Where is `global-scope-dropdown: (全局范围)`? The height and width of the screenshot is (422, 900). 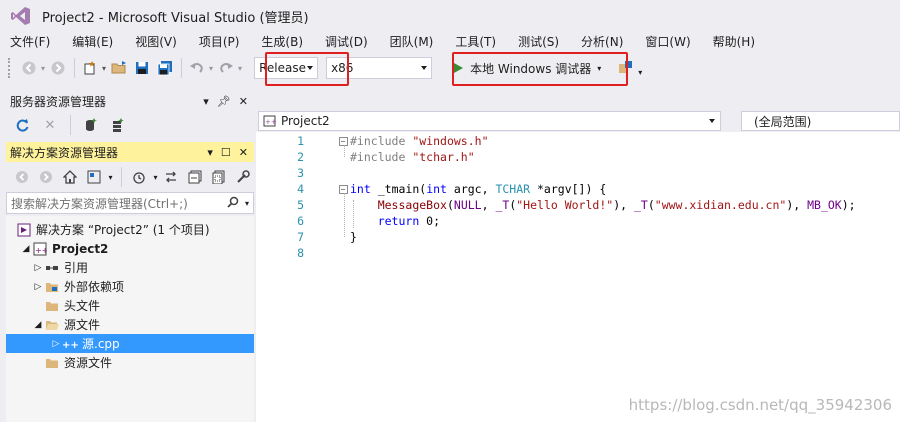 global-scope-dropdown: (全局范围) is located at coordinates (820, 121).